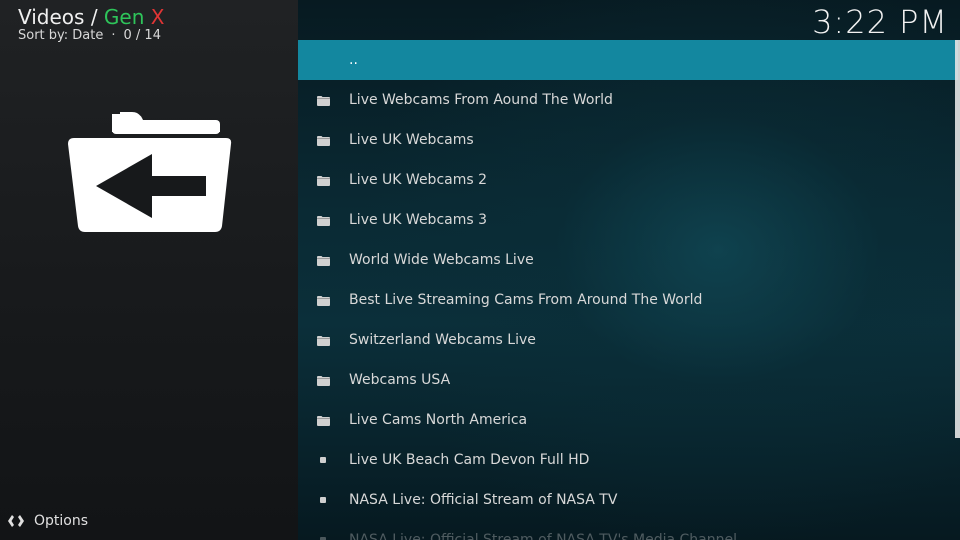  What do you see at coordinates (628, 340) in the screenshot?
I see `list-item: Switzerland Webcams Live` at bounding box center [628, 340].